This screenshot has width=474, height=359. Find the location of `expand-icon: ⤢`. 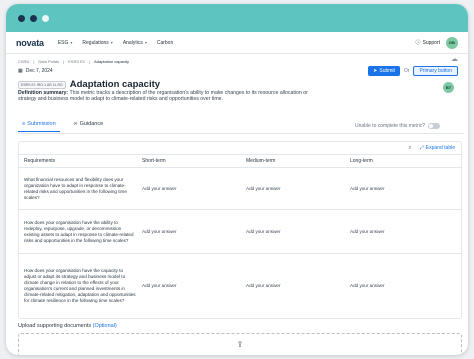

expand-icon: ⤢ is located at coordinates (421, 148).